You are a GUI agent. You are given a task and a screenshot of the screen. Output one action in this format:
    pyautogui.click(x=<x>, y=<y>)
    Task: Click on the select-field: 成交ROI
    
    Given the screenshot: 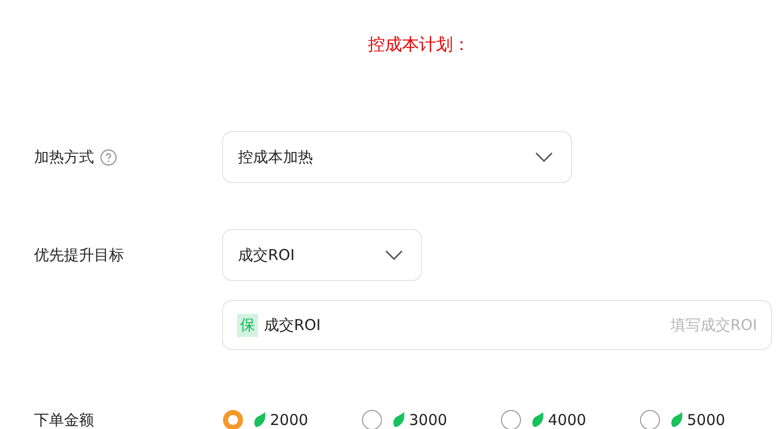 What is the action you would take?
    pyautogui.click(x=322, y=255)
    